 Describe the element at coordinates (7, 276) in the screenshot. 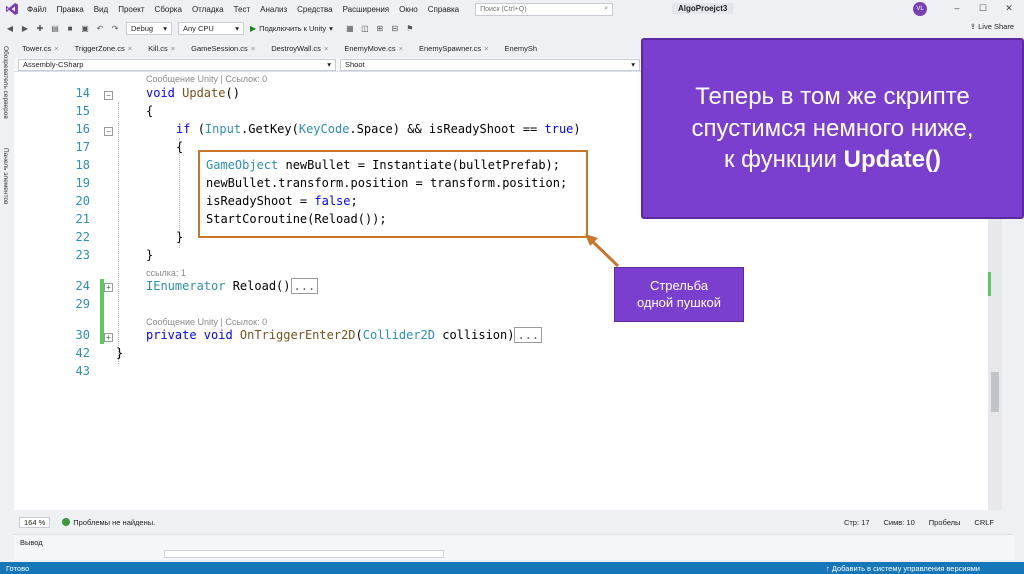

I see `side-tool-strip: Обозреватель серверов Панель элементов` at that location.